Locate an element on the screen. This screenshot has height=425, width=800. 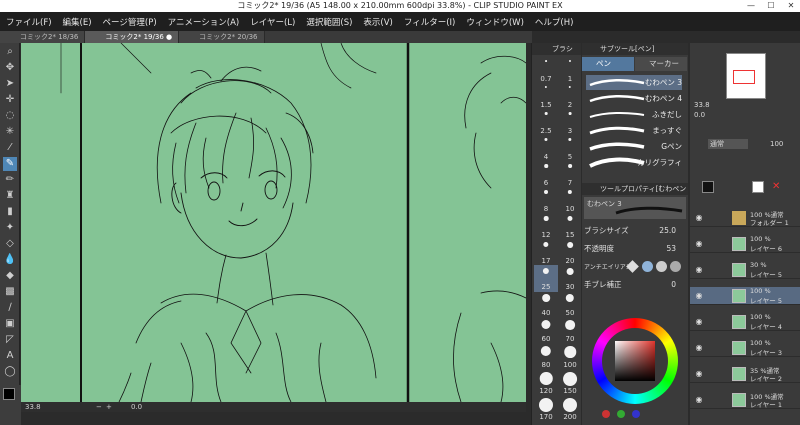
brush-size-cell: 0.7 is located at coordinates (546, 70).